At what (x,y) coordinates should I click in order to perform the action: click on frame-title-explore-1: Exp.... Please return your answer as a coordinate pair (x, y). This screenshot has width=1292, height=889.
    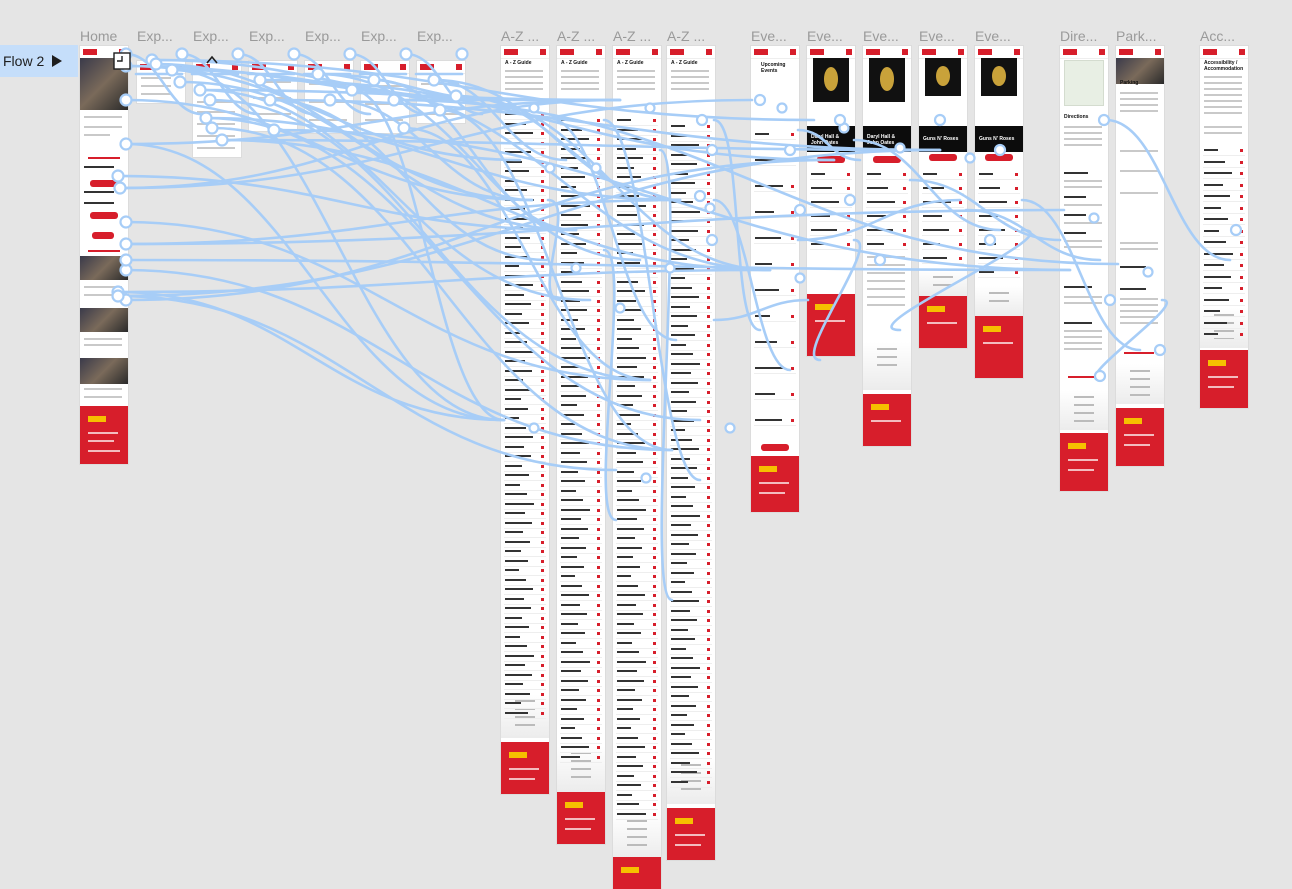
    Looking at the image, I should click on (161, 36).